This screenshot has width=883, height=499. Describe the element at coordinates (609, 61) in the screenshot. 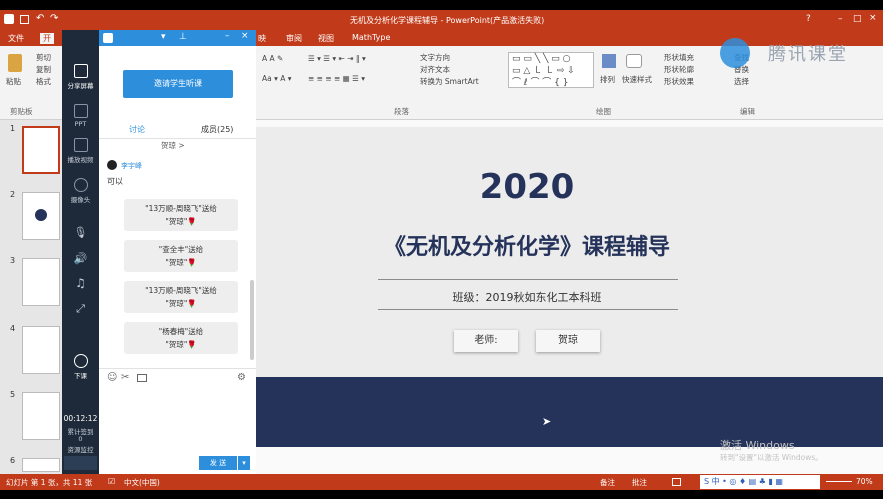

I see `arrange-icon` at that location.